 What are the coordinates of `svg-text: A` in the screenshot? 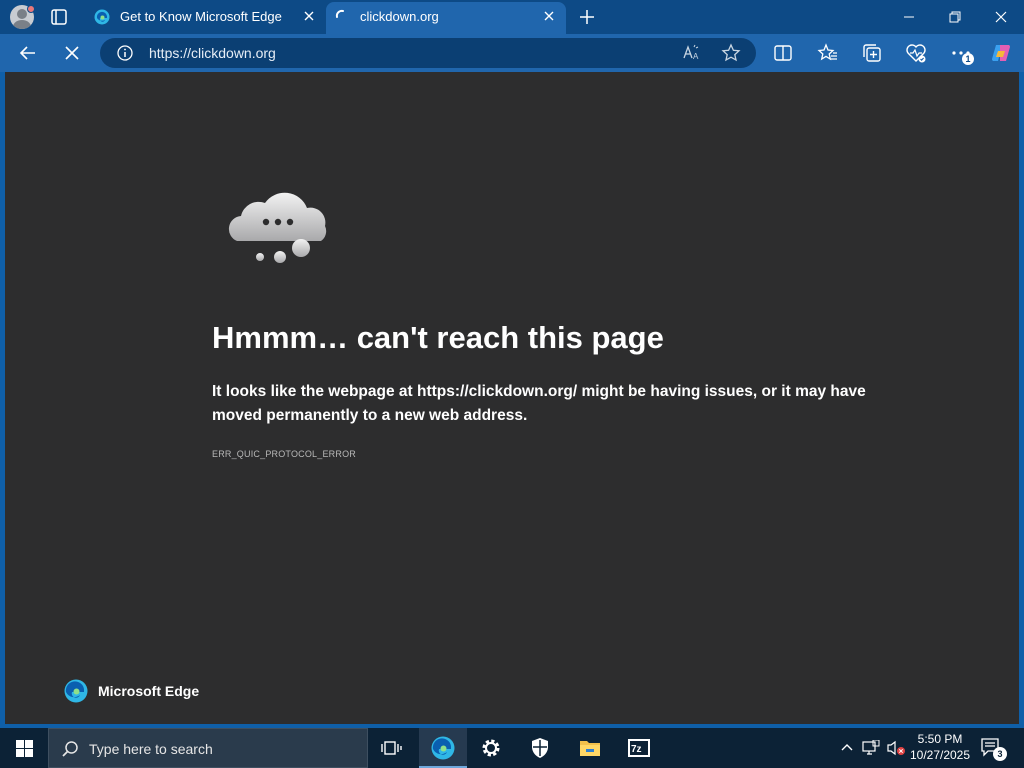 It's located at (696, 56).